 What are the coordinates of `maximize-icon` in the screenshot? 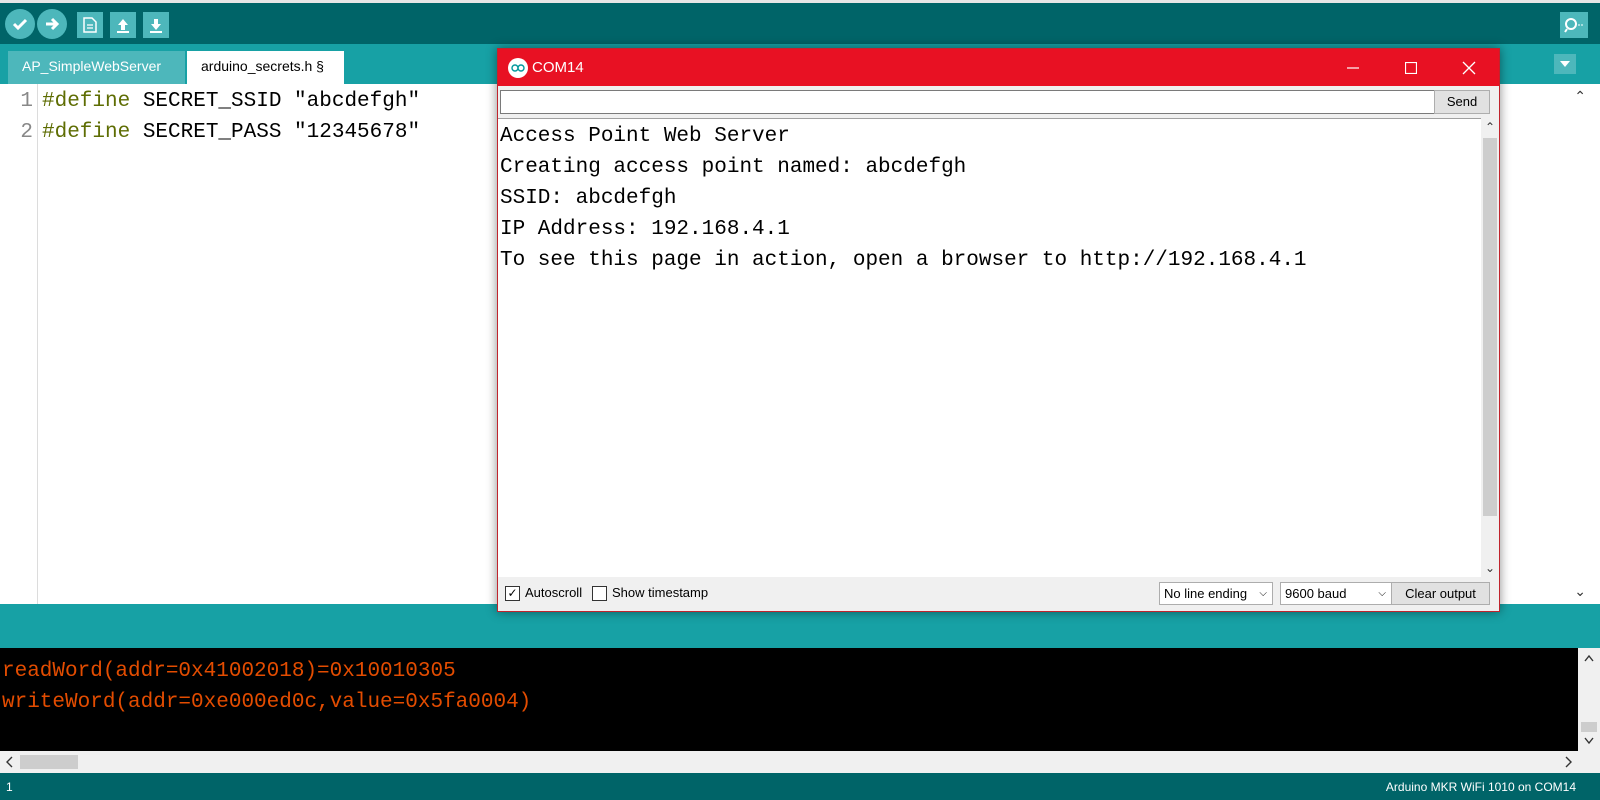 It's located at (1411, 67).